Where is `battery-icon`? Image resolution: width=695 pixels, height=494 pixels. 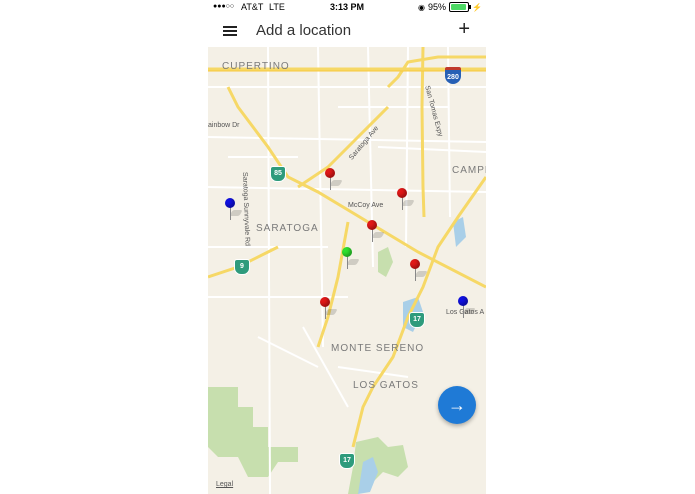
battery-icon is located at coordinates (460, 7).